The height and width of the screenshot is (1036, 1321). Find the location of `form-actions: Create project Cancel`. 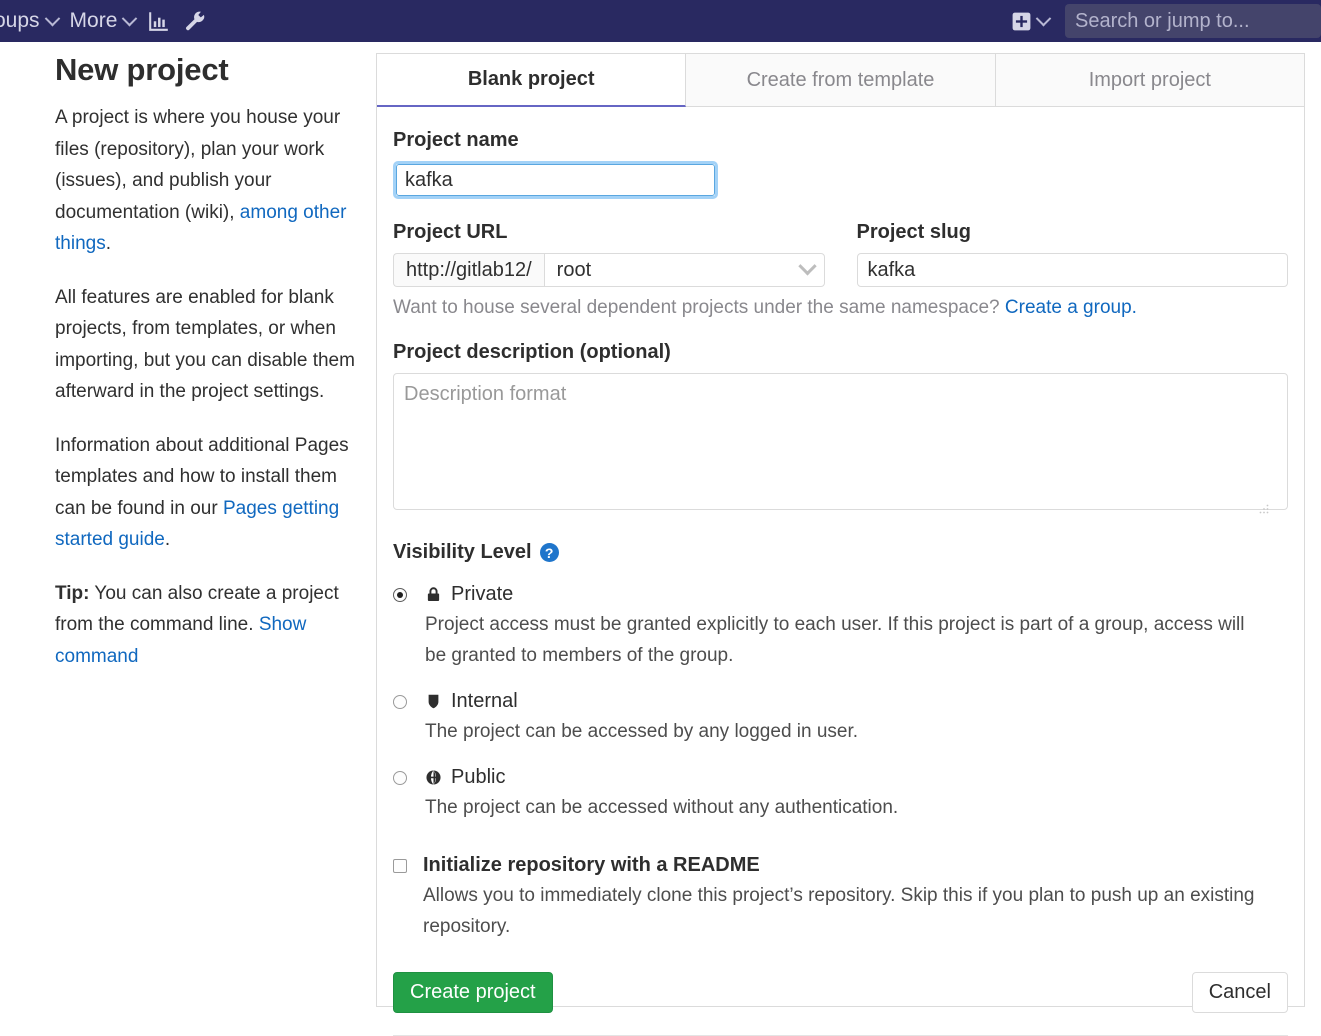

form-actions: Create project Cancel is located at coordinates (840, 1004).